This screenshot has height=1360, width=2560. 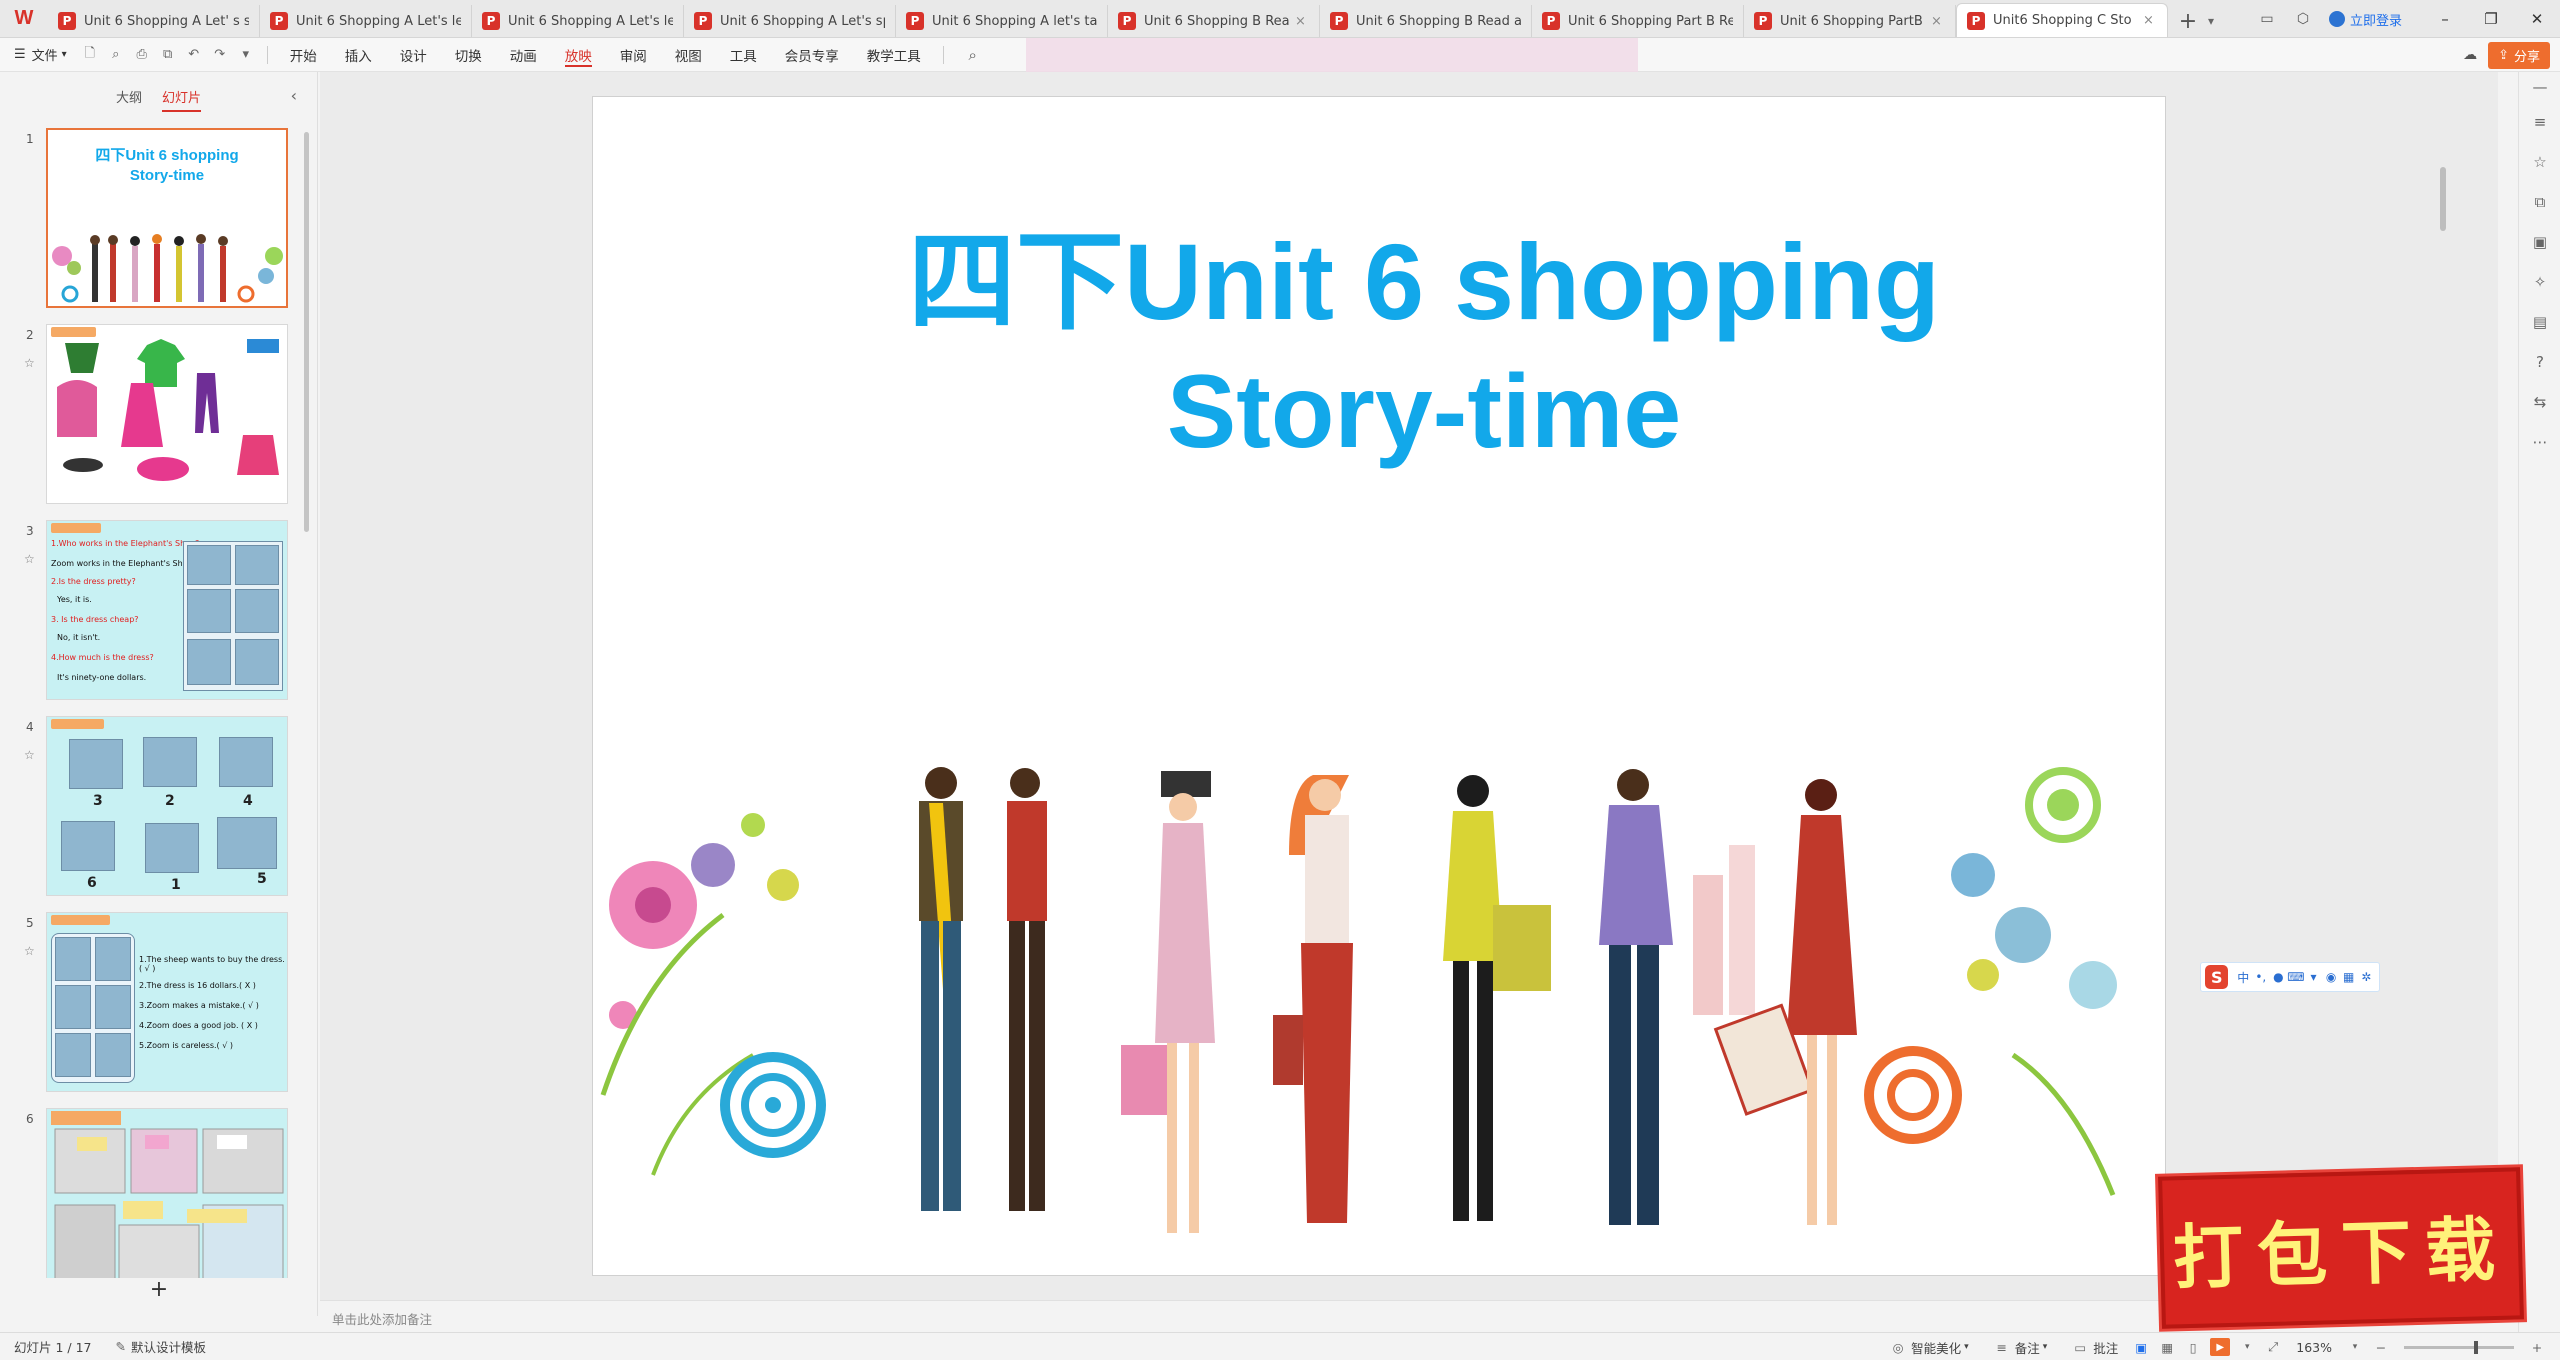 I want to click on add-slide-button: +, so click(x=159, y=1289).